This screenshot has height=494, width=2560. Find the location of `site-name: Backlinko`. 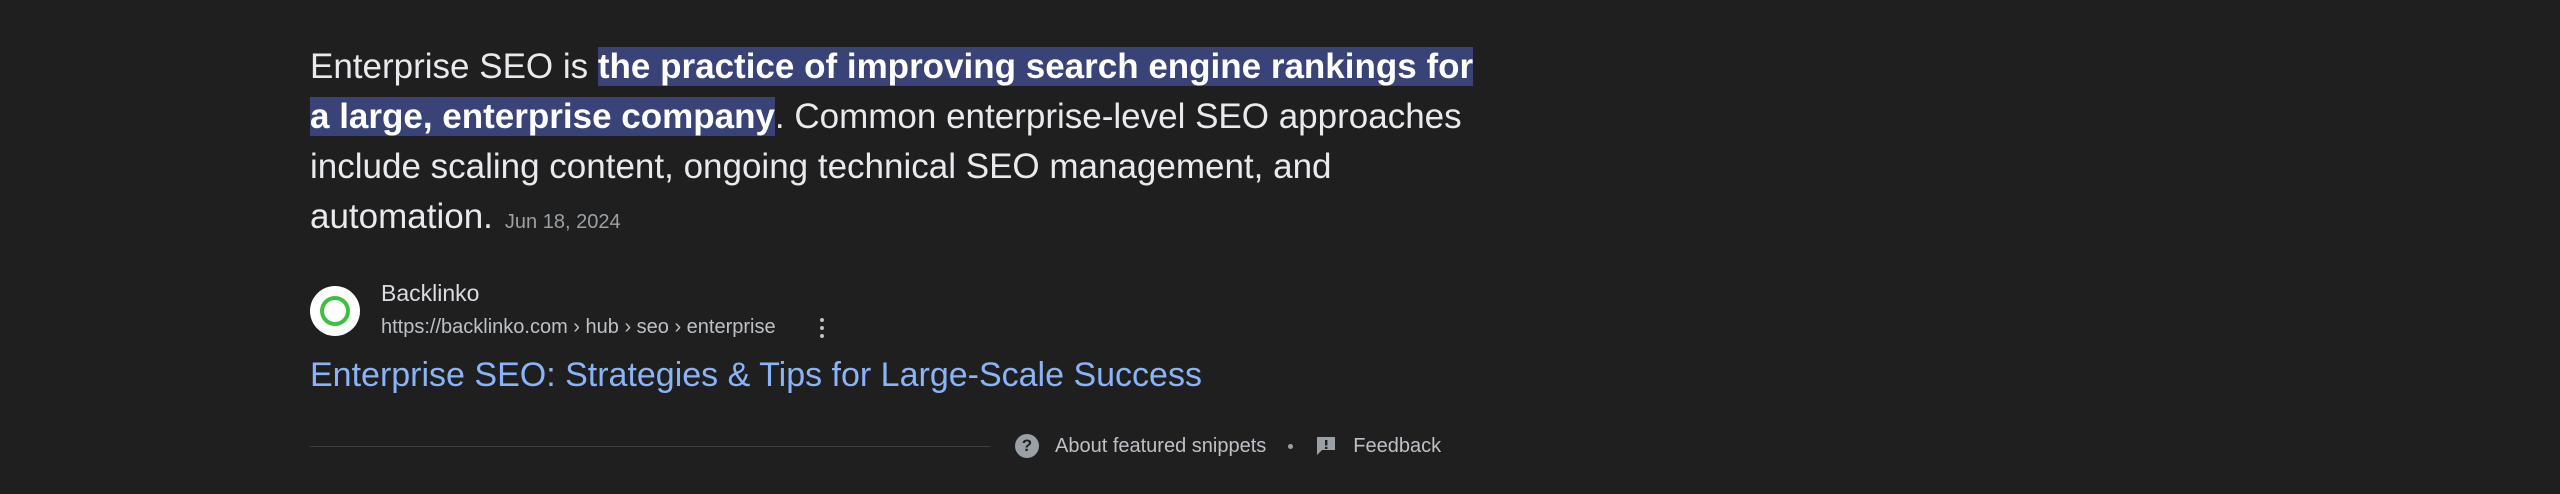

site-name: Backlinko is located at coordinates (430, 293).